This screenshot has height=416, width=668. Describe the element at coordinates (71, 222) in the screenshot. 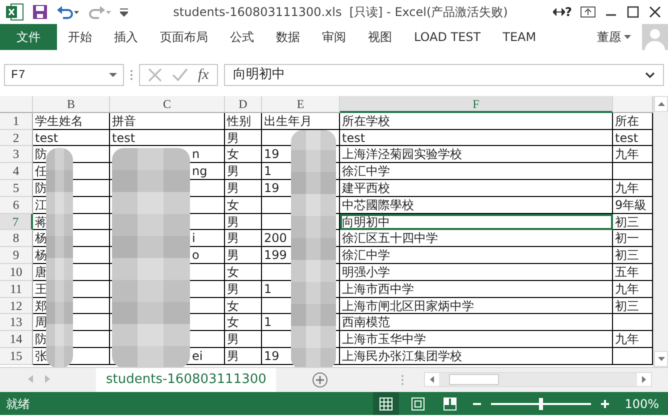

I see `table-cell: 蒋` at that location.